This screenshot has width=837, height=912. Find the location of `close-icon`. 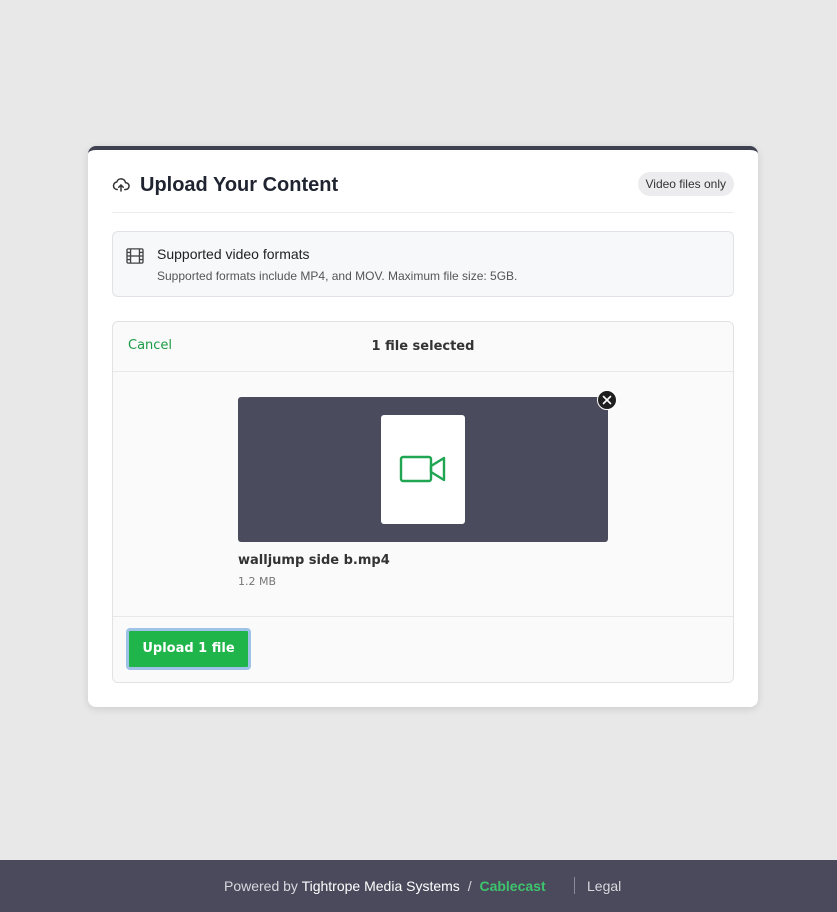

close-icon is located at coordinates (607, 400).